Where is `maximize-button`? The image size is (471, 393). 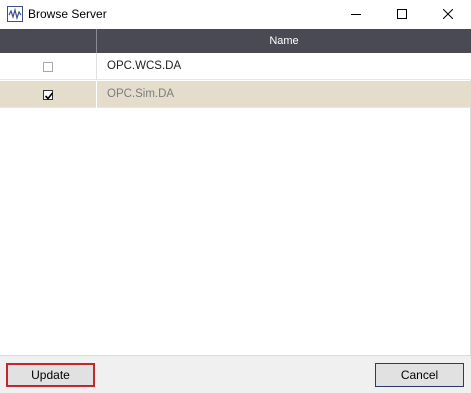 maximize-button is located at coordinates (402, 14).